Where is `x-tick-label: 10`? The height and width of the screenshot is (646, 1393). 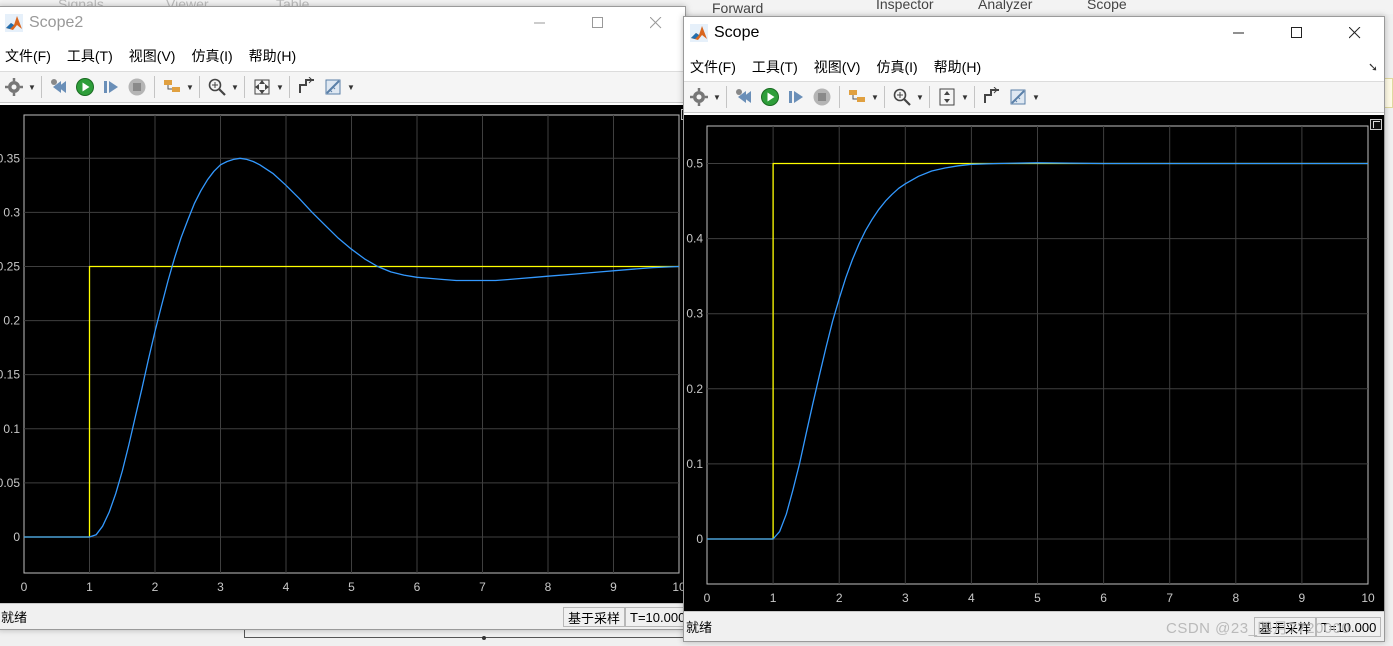 x-tick-label: 10 is located at coordinates (1368, 598).